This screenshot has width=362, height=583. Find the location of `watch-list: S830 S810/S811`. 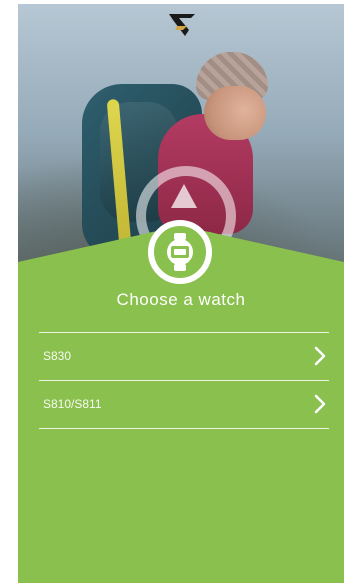

watch-list: S830 S810/S811 is located at coordinates (184, 380).